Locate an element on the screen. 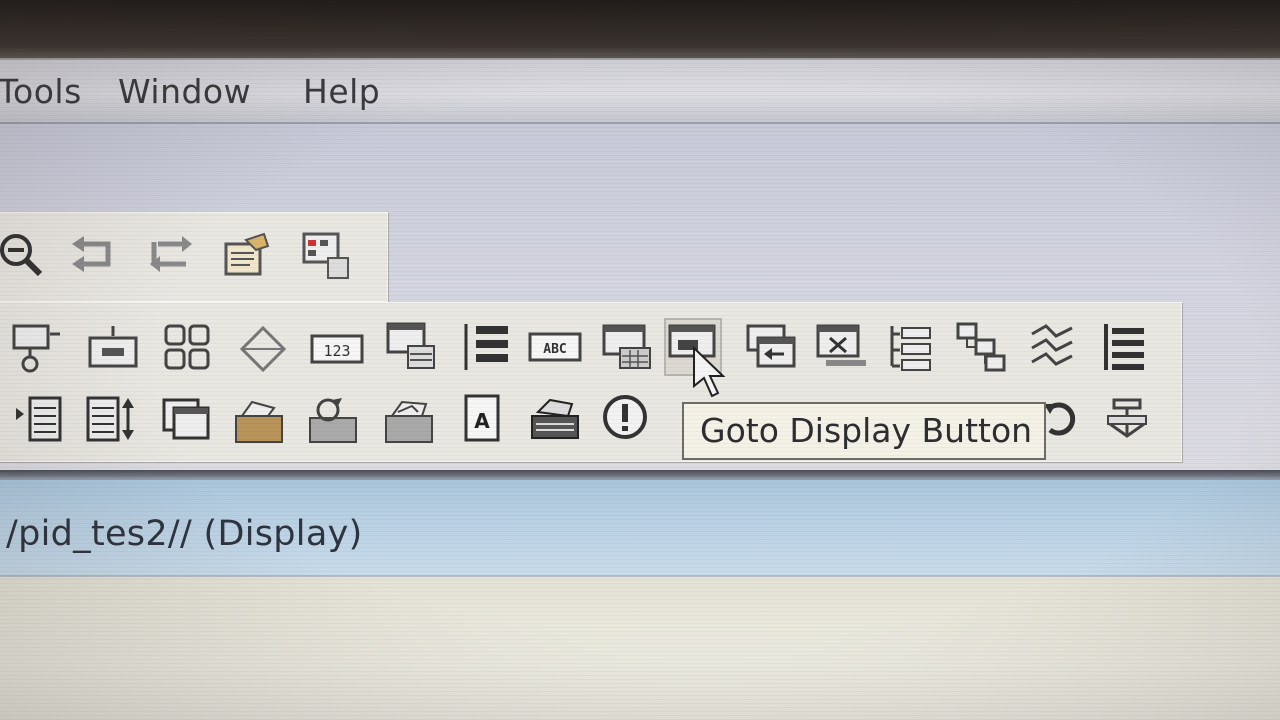 Image resolution: width=1280 pixels, height=720 pixels. column-list-icon is located at coordinates (1123, 347).